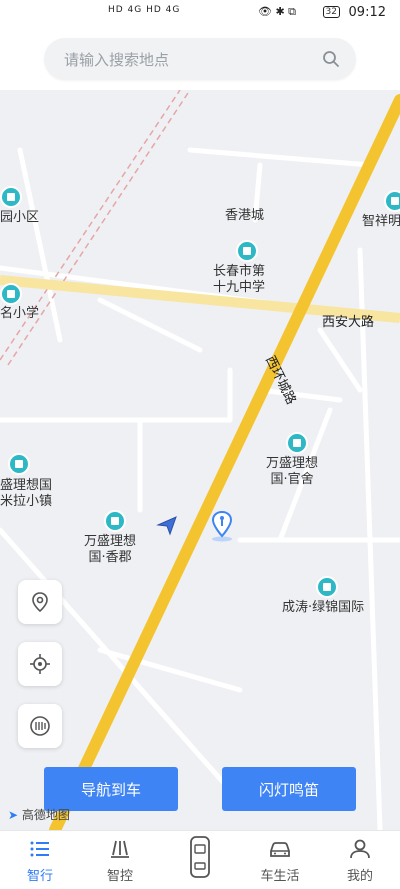 This screenshot has width=400, height=889. Describe the element at coordinates (245, 215) in the screenshot. I see `map-label-xianggang: 香港城` at that location.